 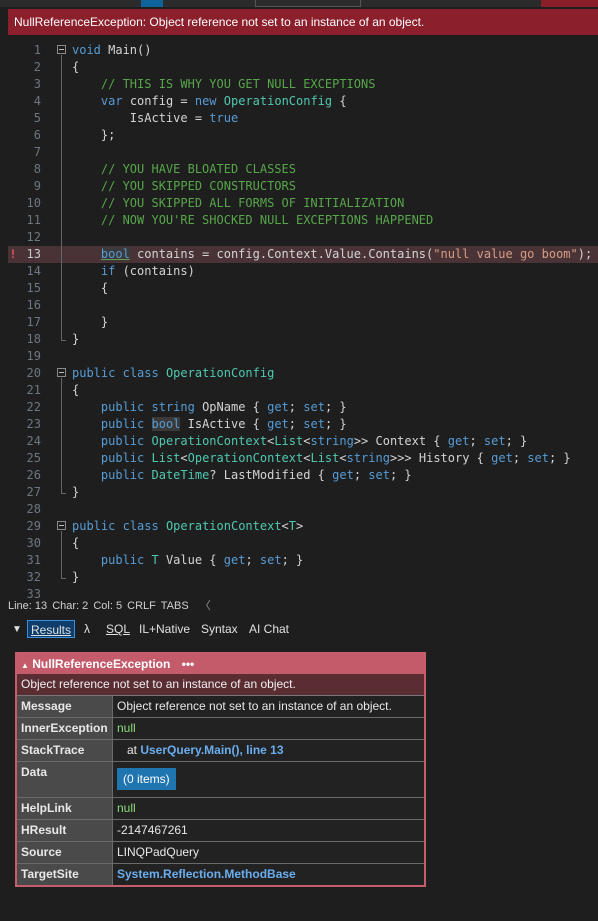 I want to click on code-line: 27}, so click(x=303, y=492).